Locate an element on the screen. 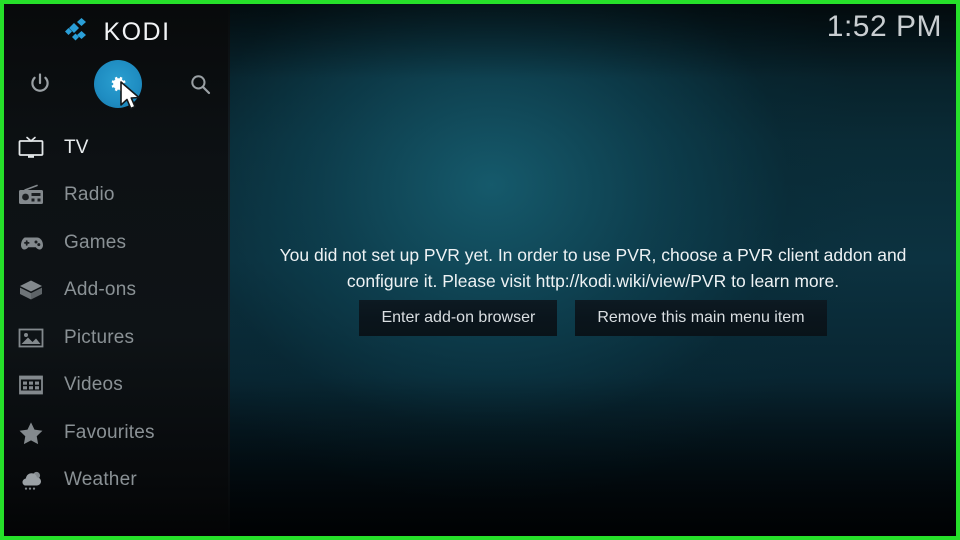 Image resolution: width=960 pixels, height=540 pixels. sidebar-item-favourites: Favourites is located at coordinates (117, 433).